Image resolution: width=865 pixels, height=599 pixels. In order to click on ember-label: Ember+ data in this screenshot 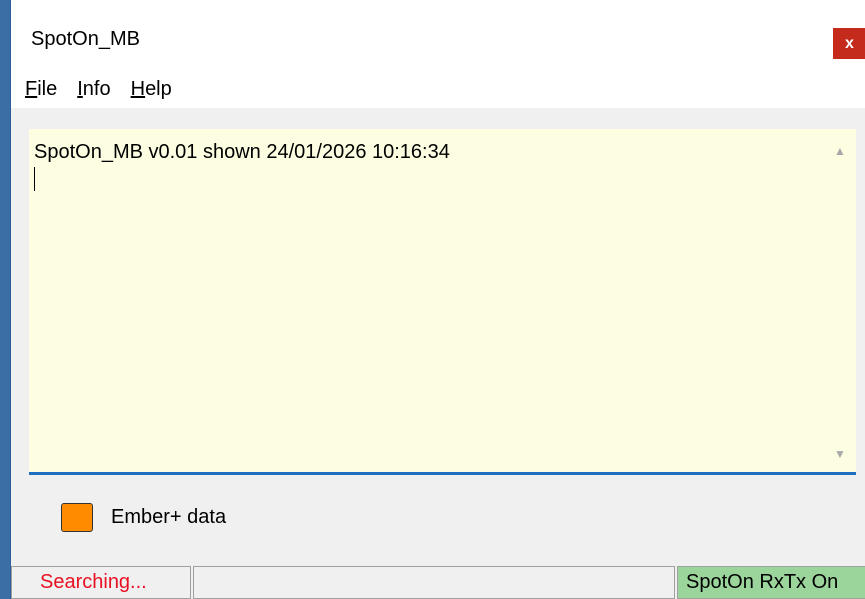, I will do `click(169, 517)`.